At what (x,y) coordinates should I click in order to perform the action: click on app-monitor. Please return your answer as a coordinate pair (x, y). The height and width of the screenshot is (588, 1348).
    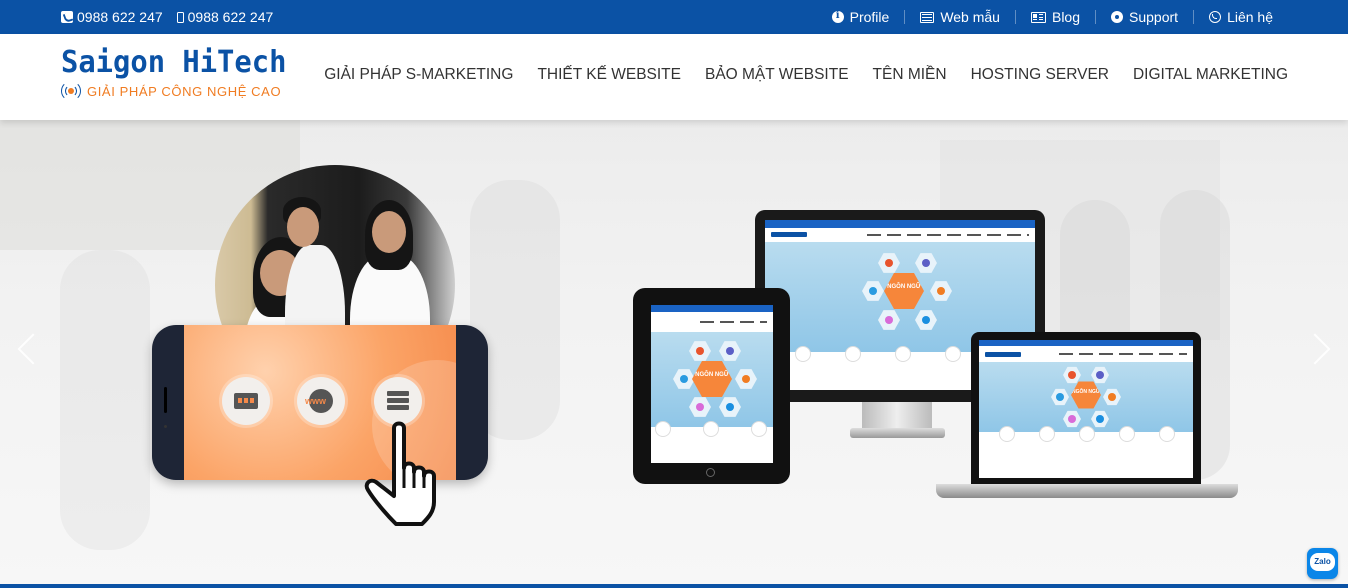
    Looking at the image, I should click on (246, 401).